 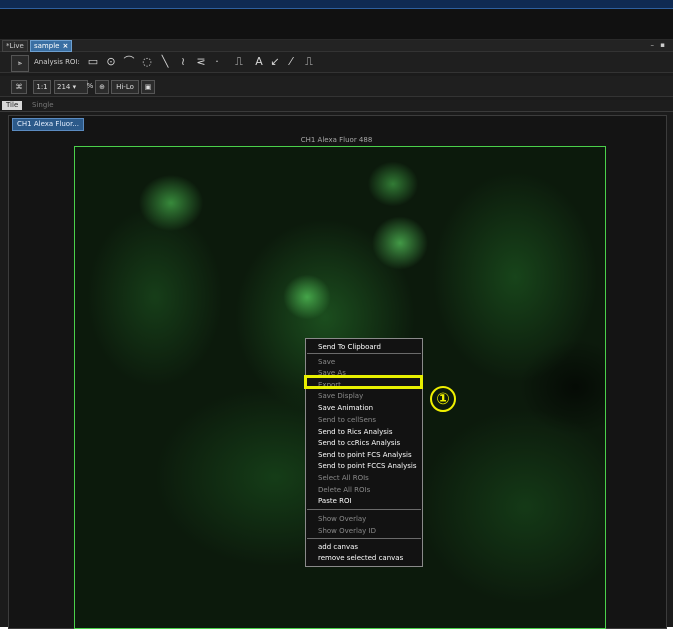 What do you see at coordinates (336, 62) in the screenshot?
I see `analysis-toolbar` at bounding box center [336, 62].